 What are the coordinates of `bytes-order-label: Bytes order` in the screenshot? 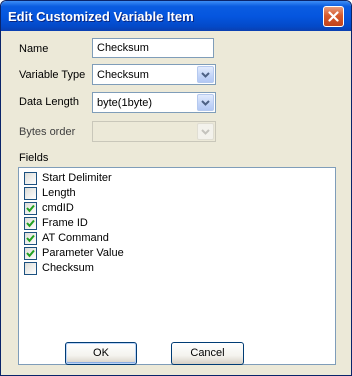 It's located at (47, 132).